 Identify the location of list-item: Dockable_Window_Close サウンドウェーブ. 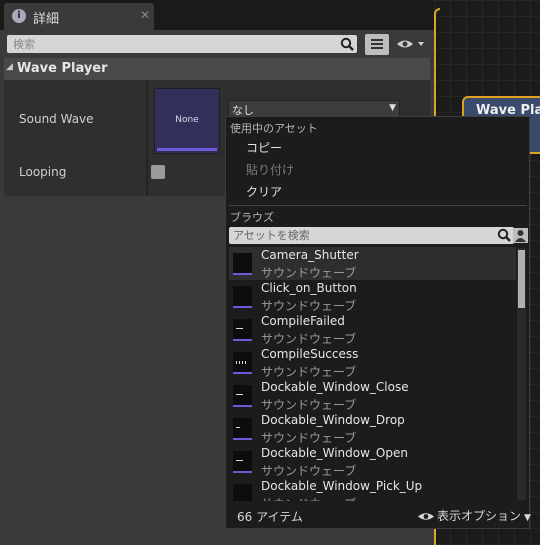
(372, 395).